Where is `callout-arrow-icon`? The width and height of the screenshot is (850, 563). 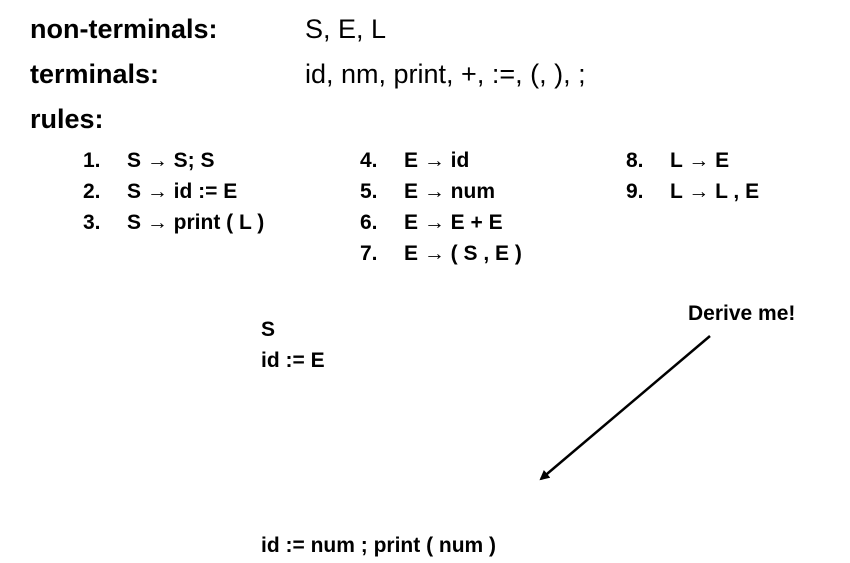
callout-arrow-icon is located at coordinates (625, 408).